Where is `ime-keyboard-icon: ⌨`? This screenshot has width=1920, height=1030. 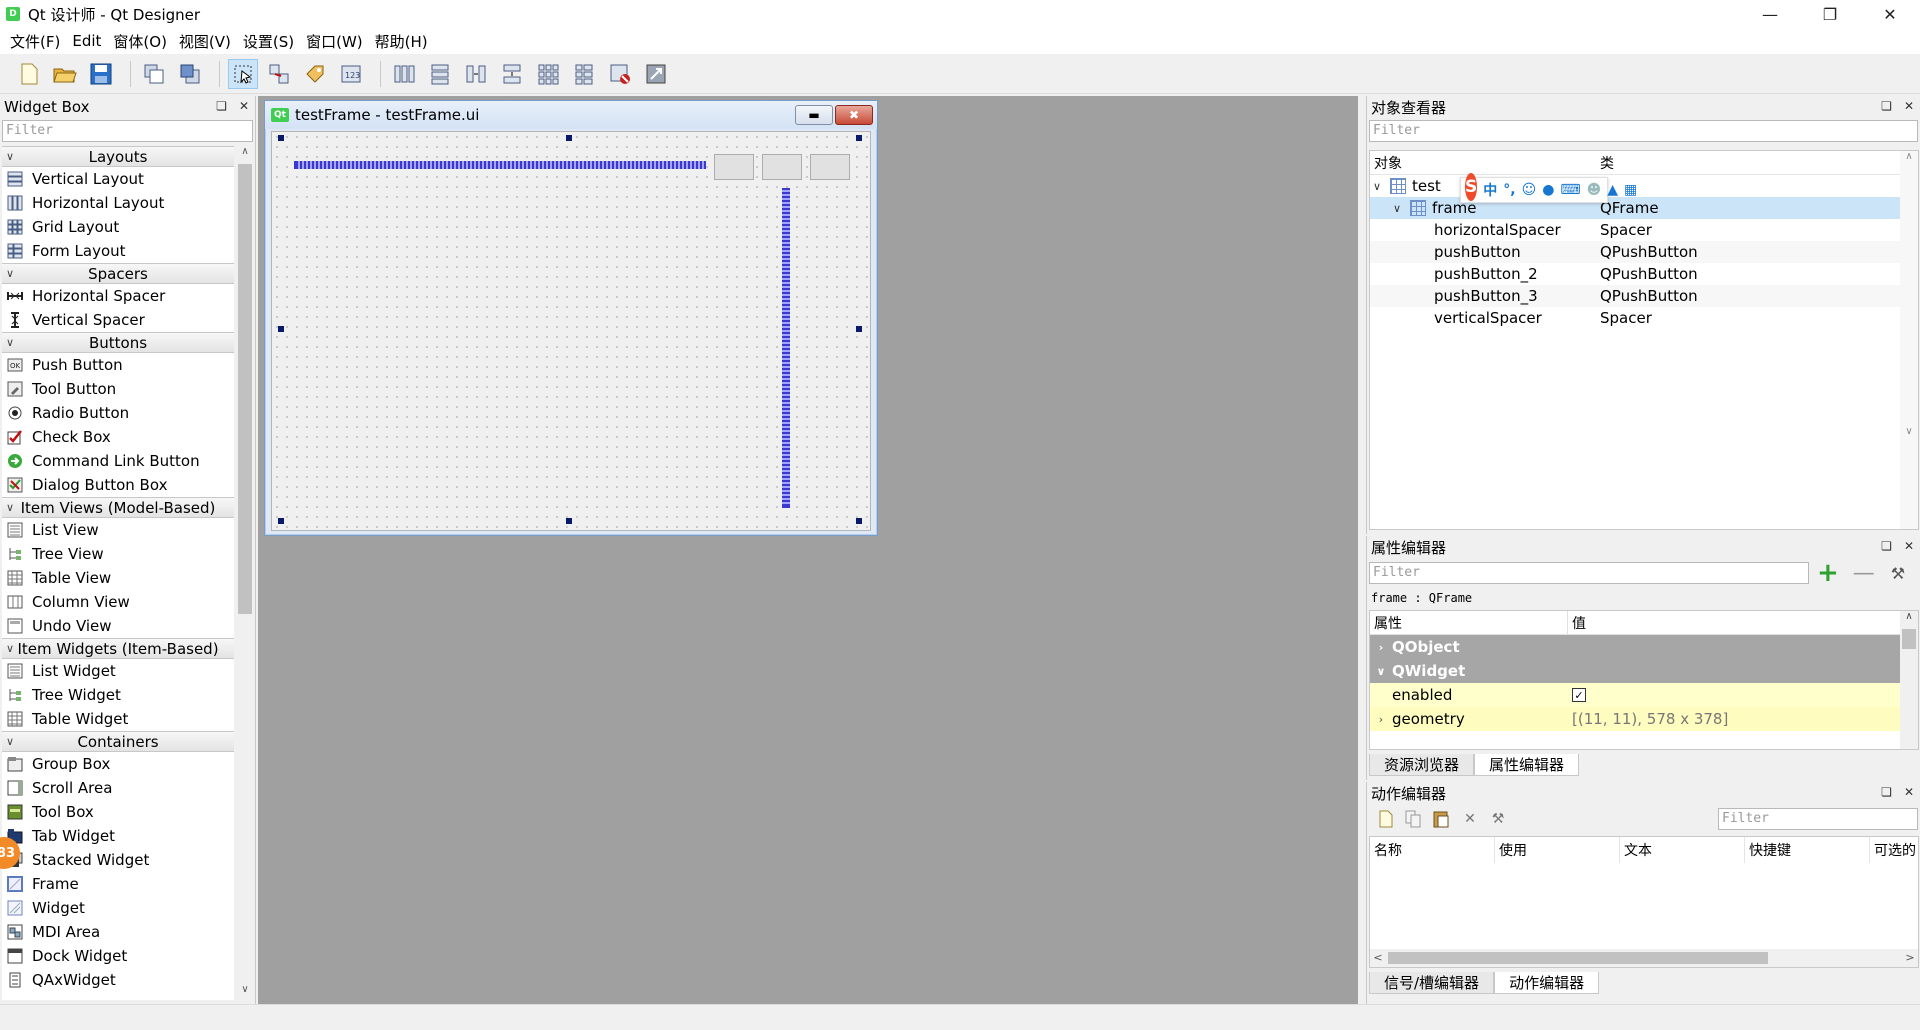
ime-keyboard-icon: ⌨ is located at coordinates (1570, 190).